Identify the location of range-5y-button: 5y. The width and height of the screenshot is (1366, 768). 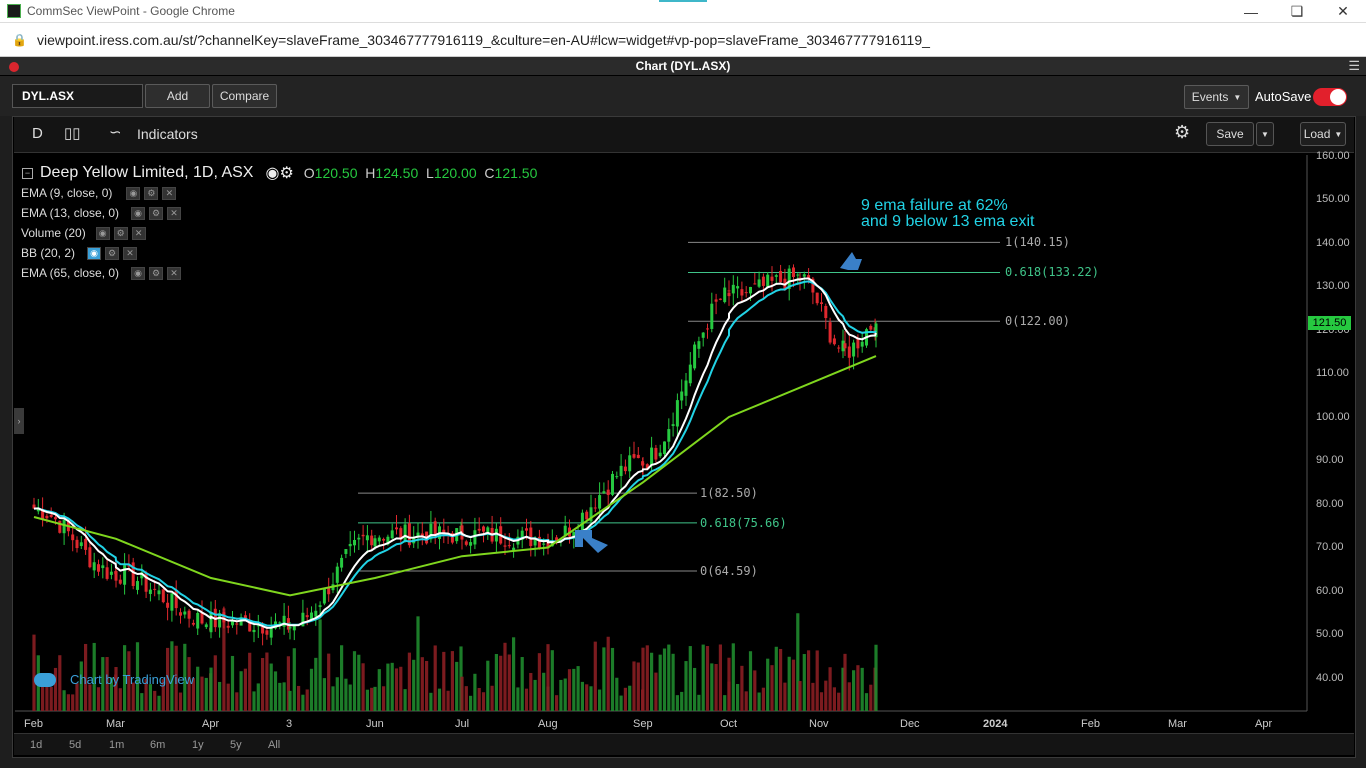
(236, 745).